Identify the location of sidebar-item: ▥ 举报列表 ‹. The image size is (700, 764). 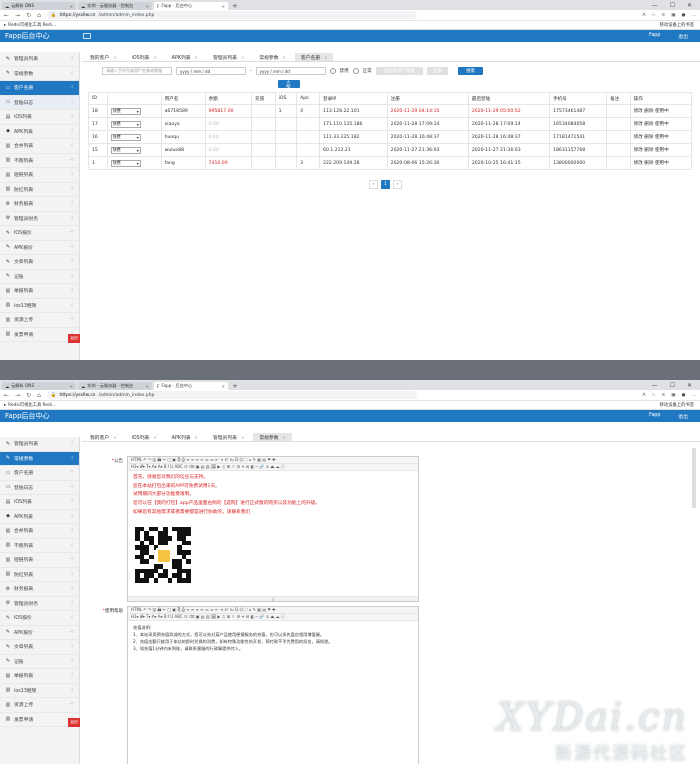
(39, 291).